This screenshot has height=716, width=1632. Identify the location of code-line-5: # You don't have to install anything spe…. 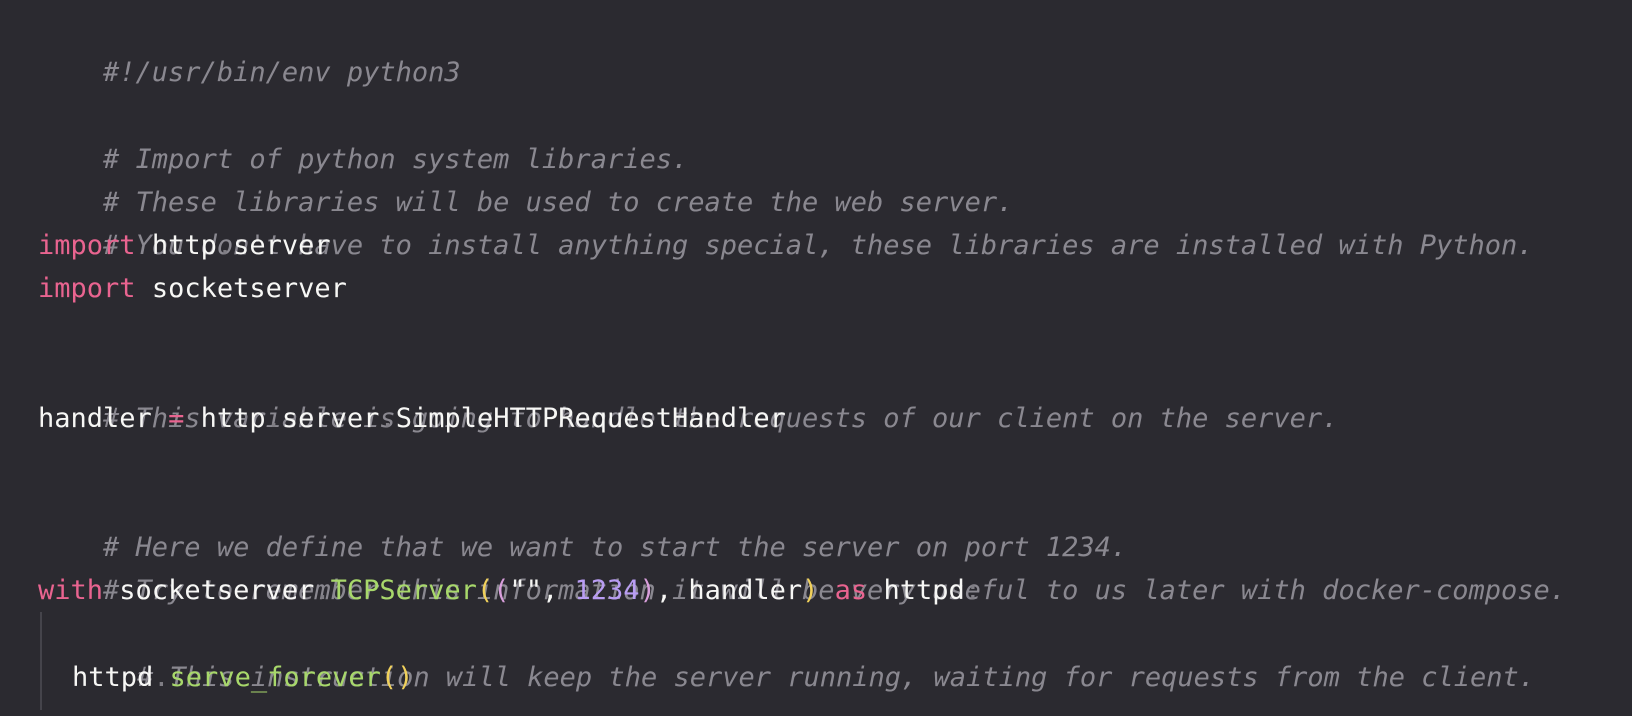
(835, 221).